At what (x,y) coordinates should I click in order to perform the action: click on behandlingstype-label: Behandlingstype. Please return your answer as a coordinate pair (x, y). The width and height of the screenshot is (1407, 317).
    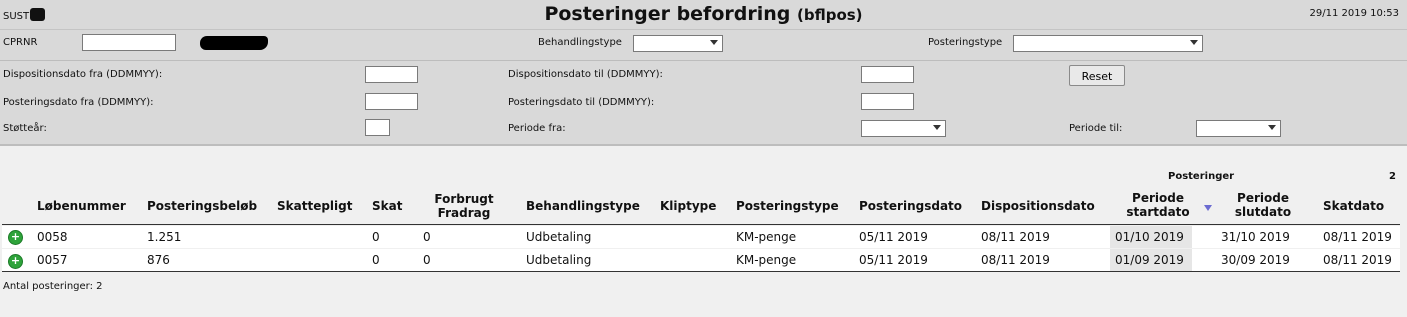
    Looking at the image, I should click on (580, 42).